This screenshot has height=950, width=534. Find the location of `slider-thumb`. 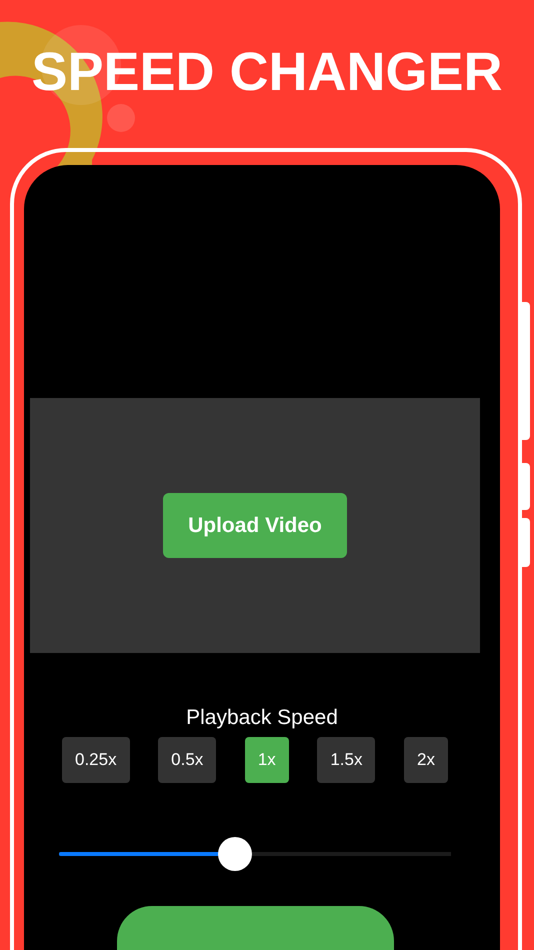

slider-thumb is located at coordinates (235, 854).